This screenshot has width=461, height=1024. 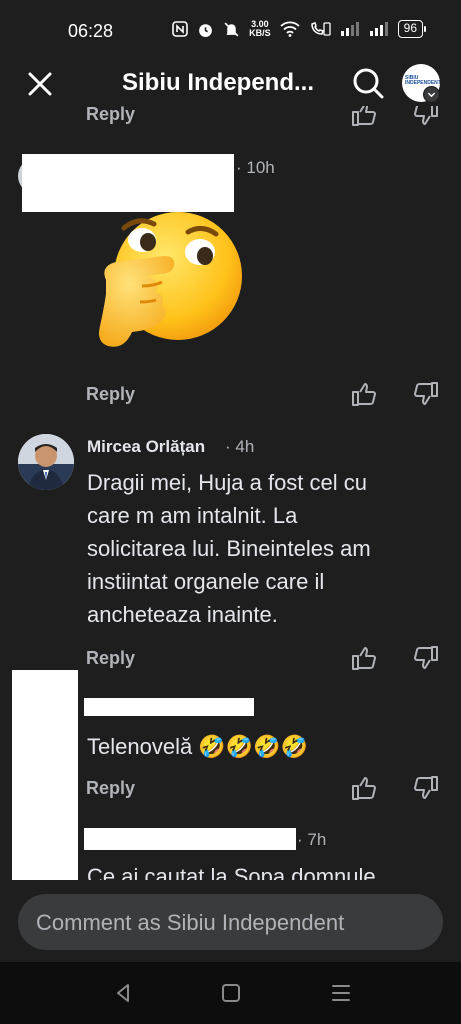 I want to click on status-time: 06:28, so click(x=91, y=31).